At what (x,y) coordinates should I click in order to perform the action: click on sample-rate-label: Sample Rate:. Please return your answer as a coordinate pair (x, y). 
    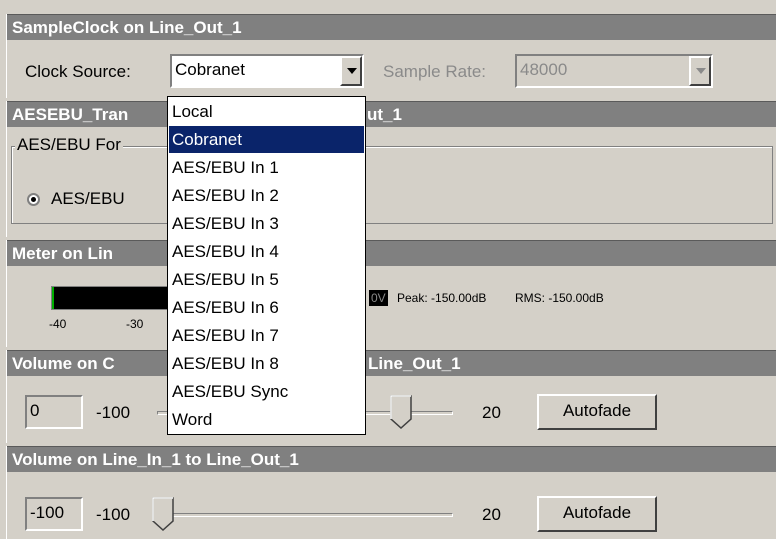
    Looking at the image, I should click on (434, 71).